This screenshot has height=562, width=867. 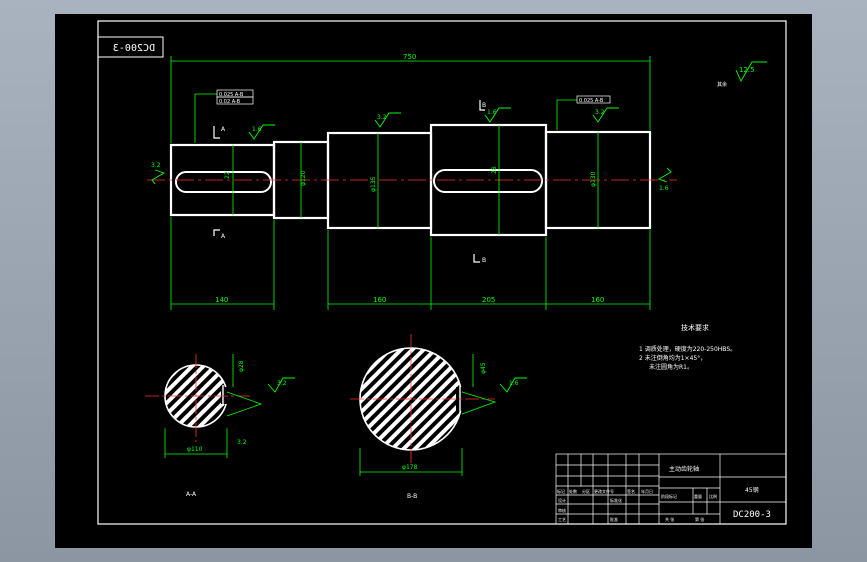 What do you see at coordinates (752, 490) in the screenshot?
I see `material: 45钢` at bounding box center [752, 490].